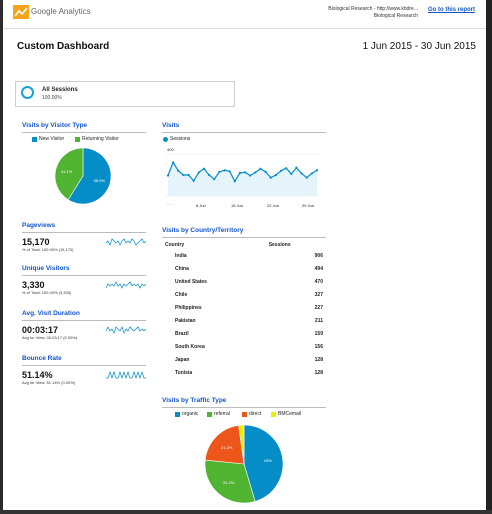 The image size is (492, 514). Describe the element at coordinates (244, 294) in the screenshot. I see `table-row: Chile 327` at that location.